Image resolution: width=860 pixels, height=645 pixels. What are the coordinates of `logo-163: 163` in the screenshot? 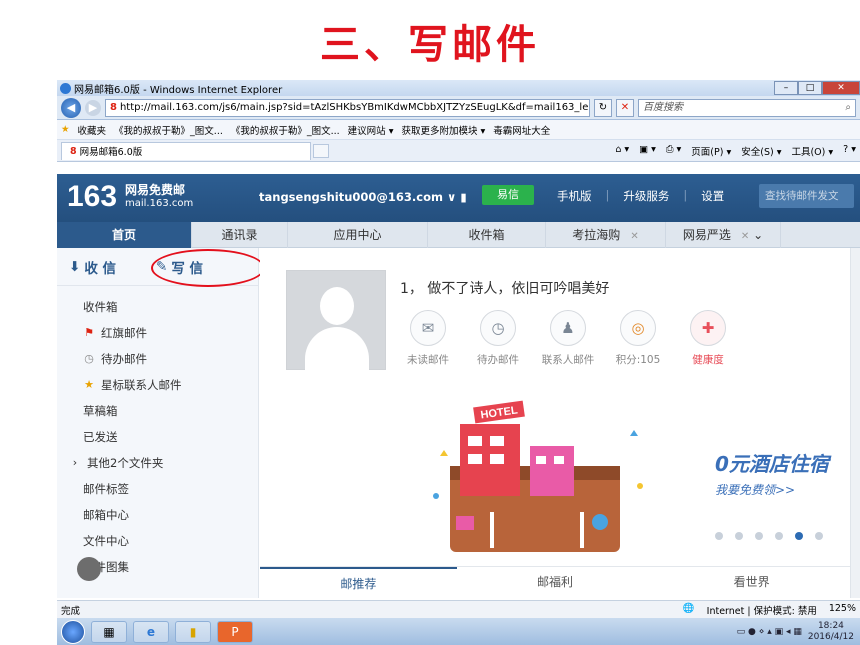 It's located at (92, 197).